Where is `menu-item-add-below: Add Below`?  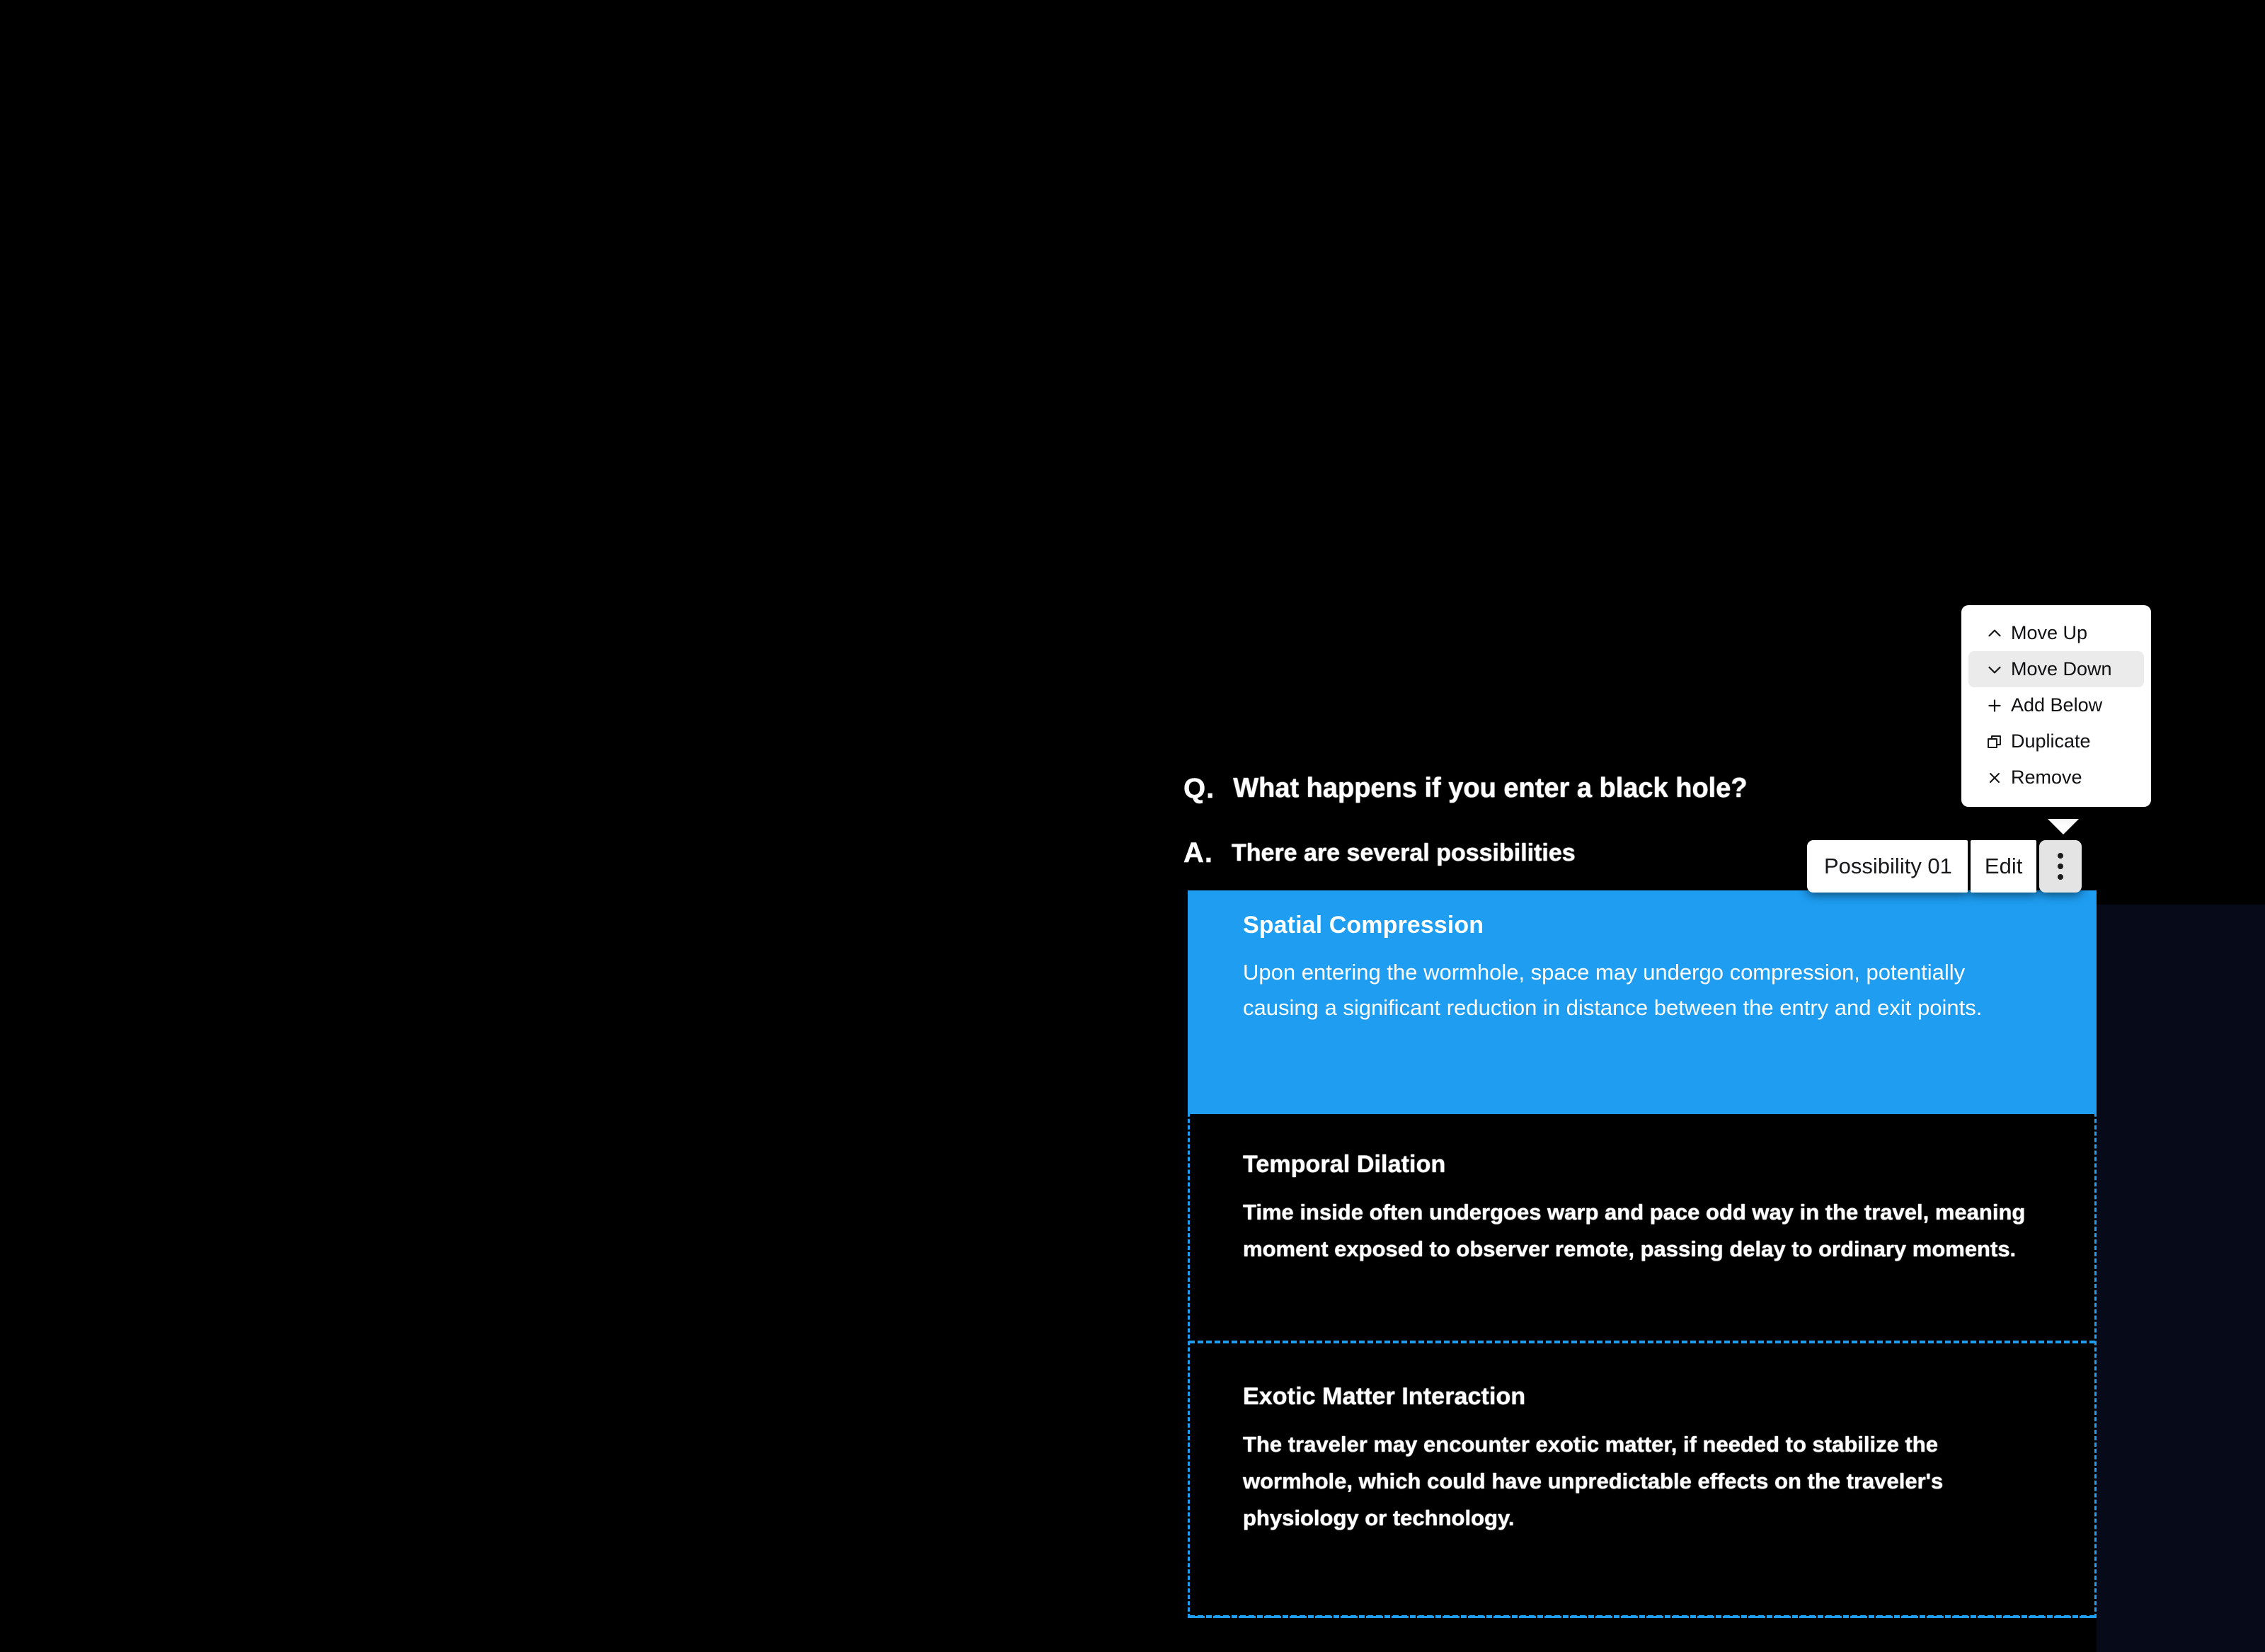 menu-item-add-below: Add Below is located at coordinates (2056, 705).